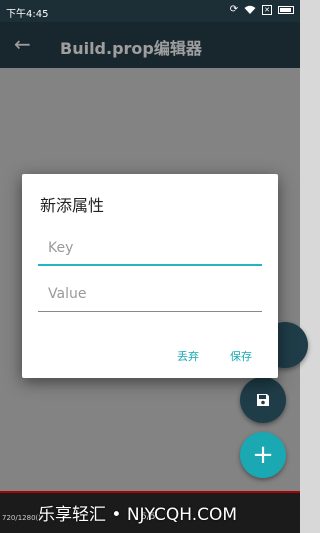 The height and width of the screenshot is (533, 320). I want to click on save-fab-button, so click(263, 400).